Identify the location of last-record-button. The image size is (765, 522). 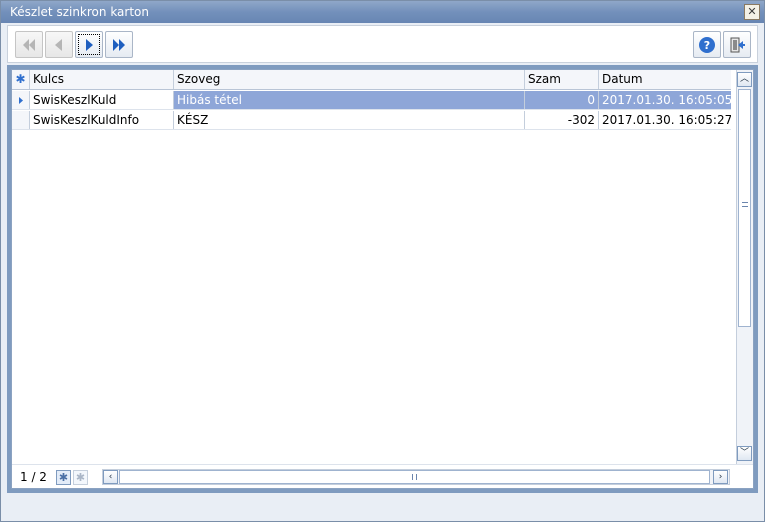
(119, 44).